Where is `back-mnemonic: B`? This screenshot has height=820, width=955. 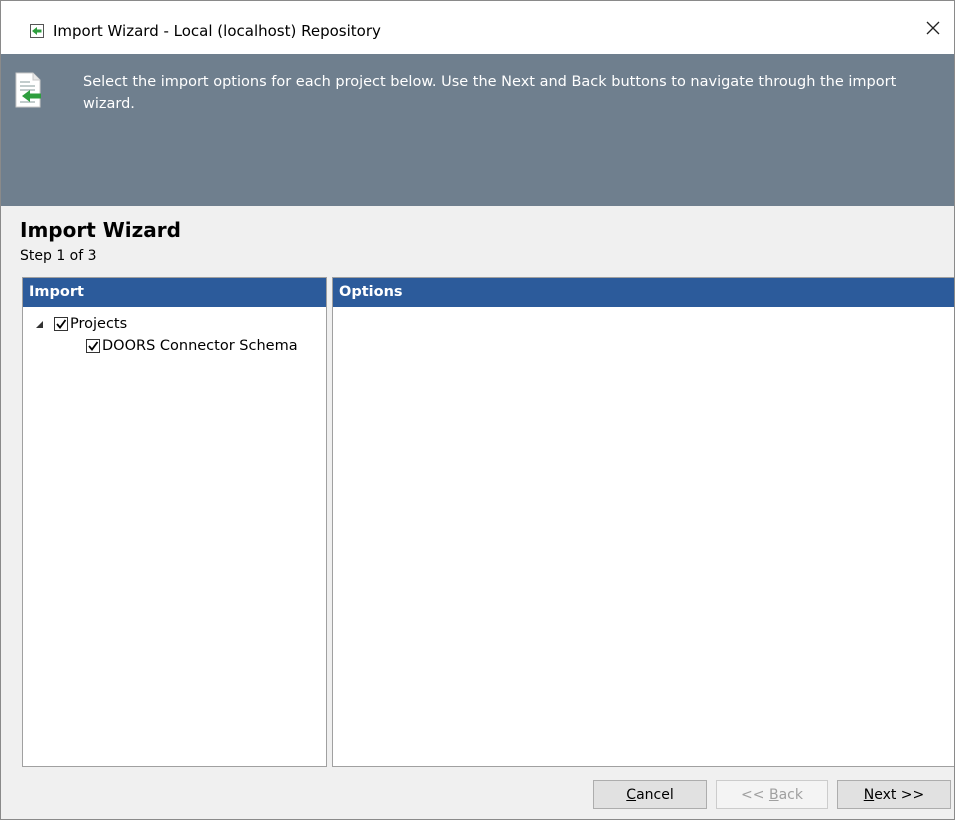
back-mnemonic: B is located at coordinates (773, 794).